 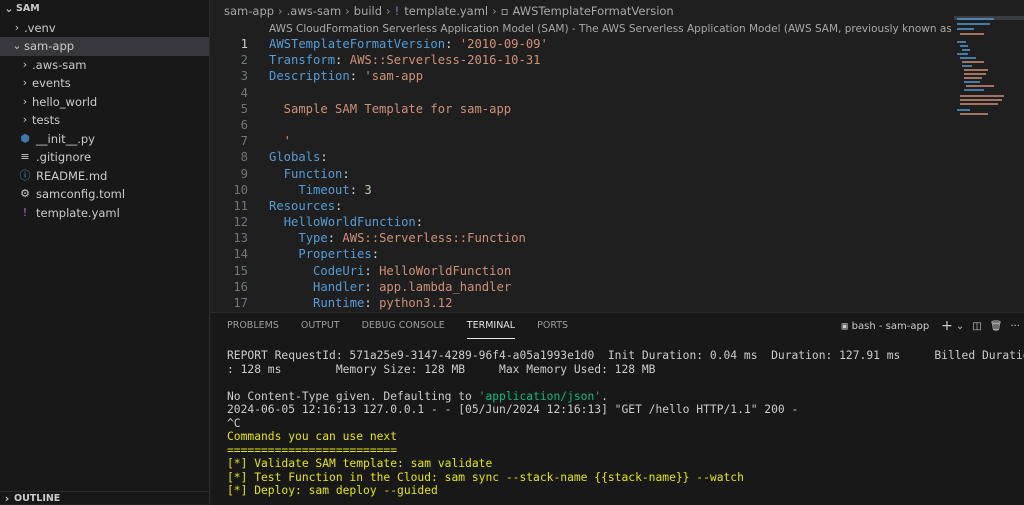 I want to click on tree-item: › hello_world, so click(x=104, y=102).